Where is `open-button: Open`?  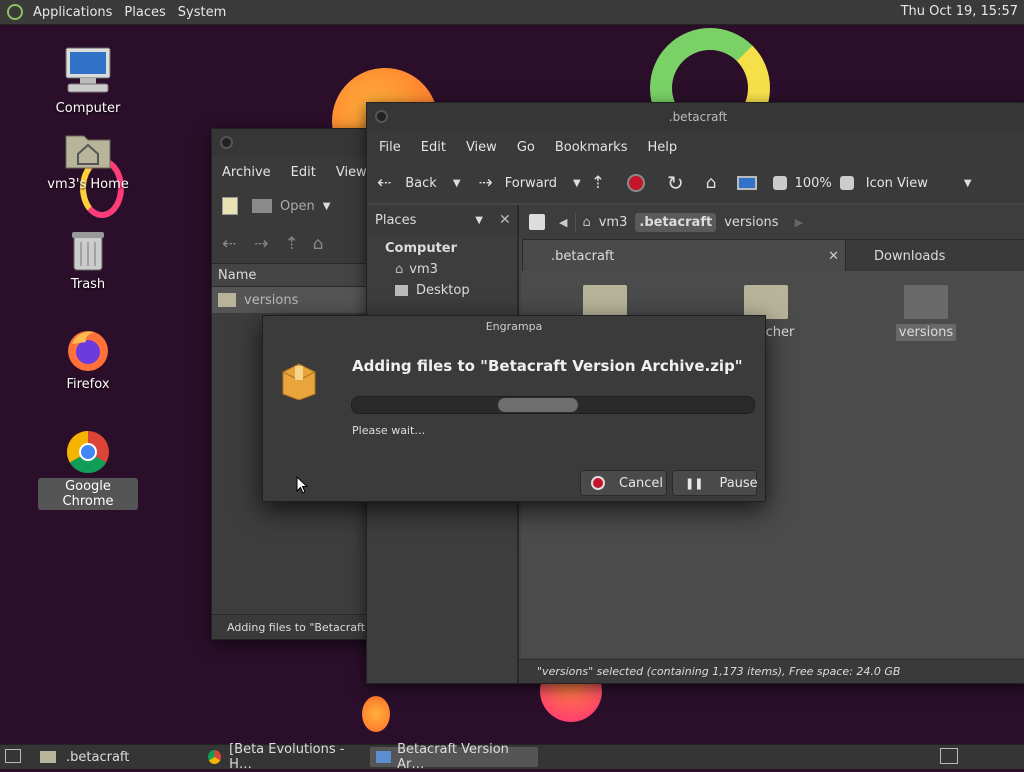
open-button: Open is located at coordinates (297, 206).